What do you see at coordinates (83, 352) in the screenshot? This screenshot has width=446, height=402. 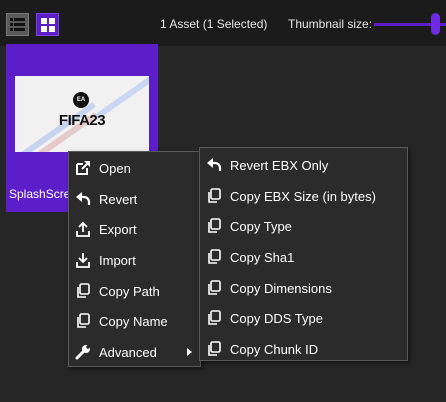 I see `wrench-icon` at bounding box center [83, 352].